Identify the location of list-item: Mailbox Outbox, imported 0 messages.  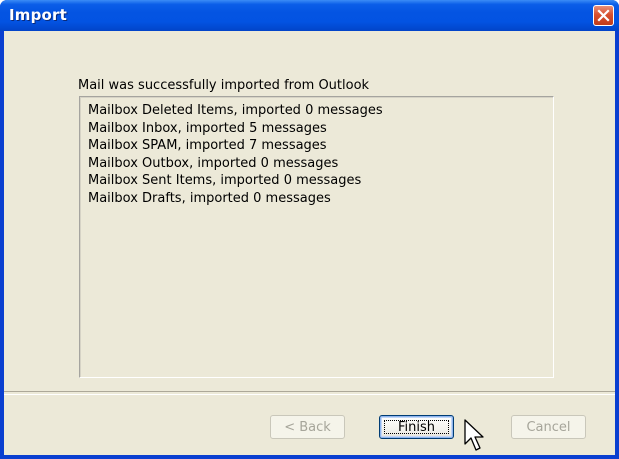
(213, 163).